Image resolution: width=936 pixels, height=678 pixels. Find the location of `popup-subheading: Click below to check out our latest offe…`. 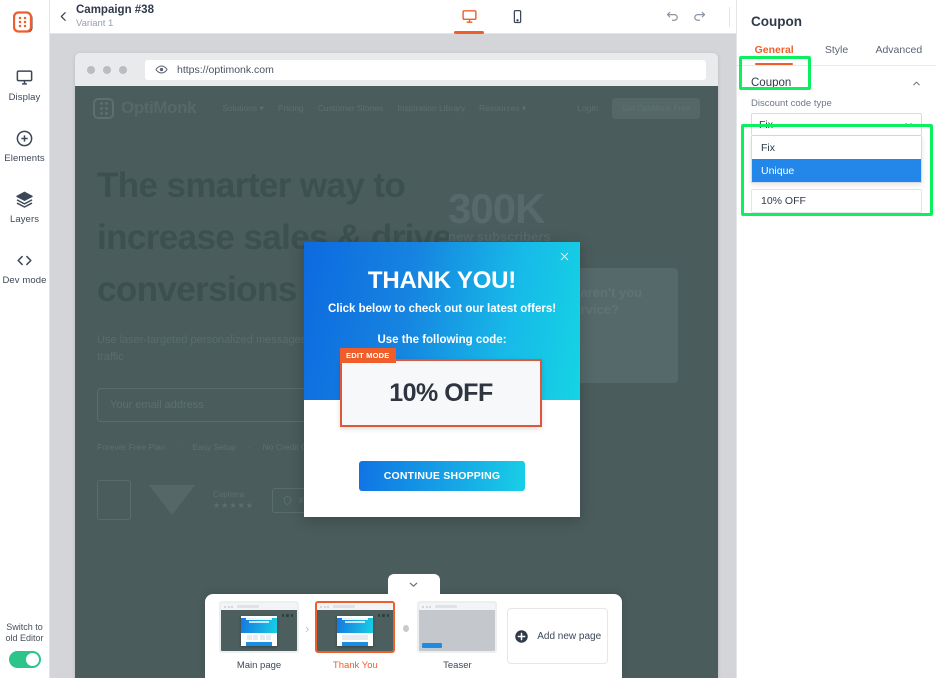

popup-subheading: Click below to check out our latest offe… is located at coordinates (442, 309).